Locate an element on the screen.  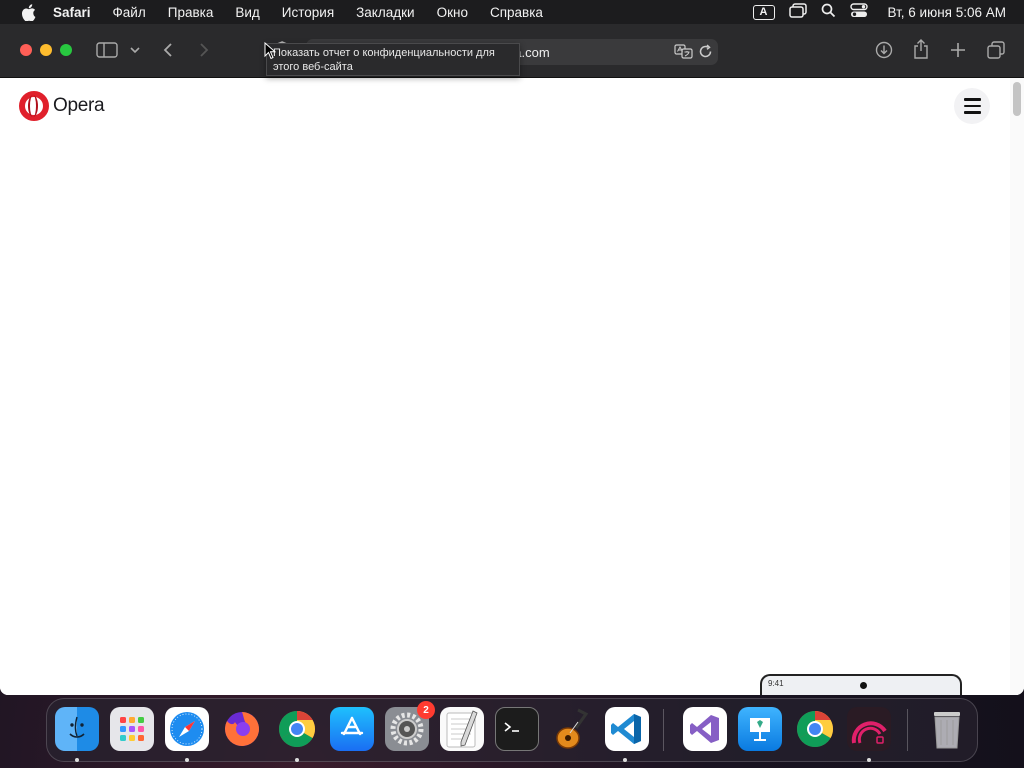
window-zoom-button is located at coordinates (66, 50).